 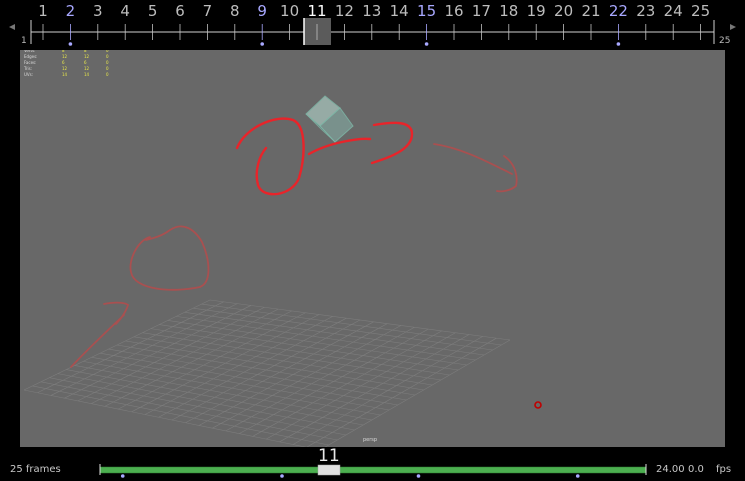 What do you see at coordinates (426, 11) in the screenshot?
I see `frame-label-15: 15` at bounding box center [426, 11].